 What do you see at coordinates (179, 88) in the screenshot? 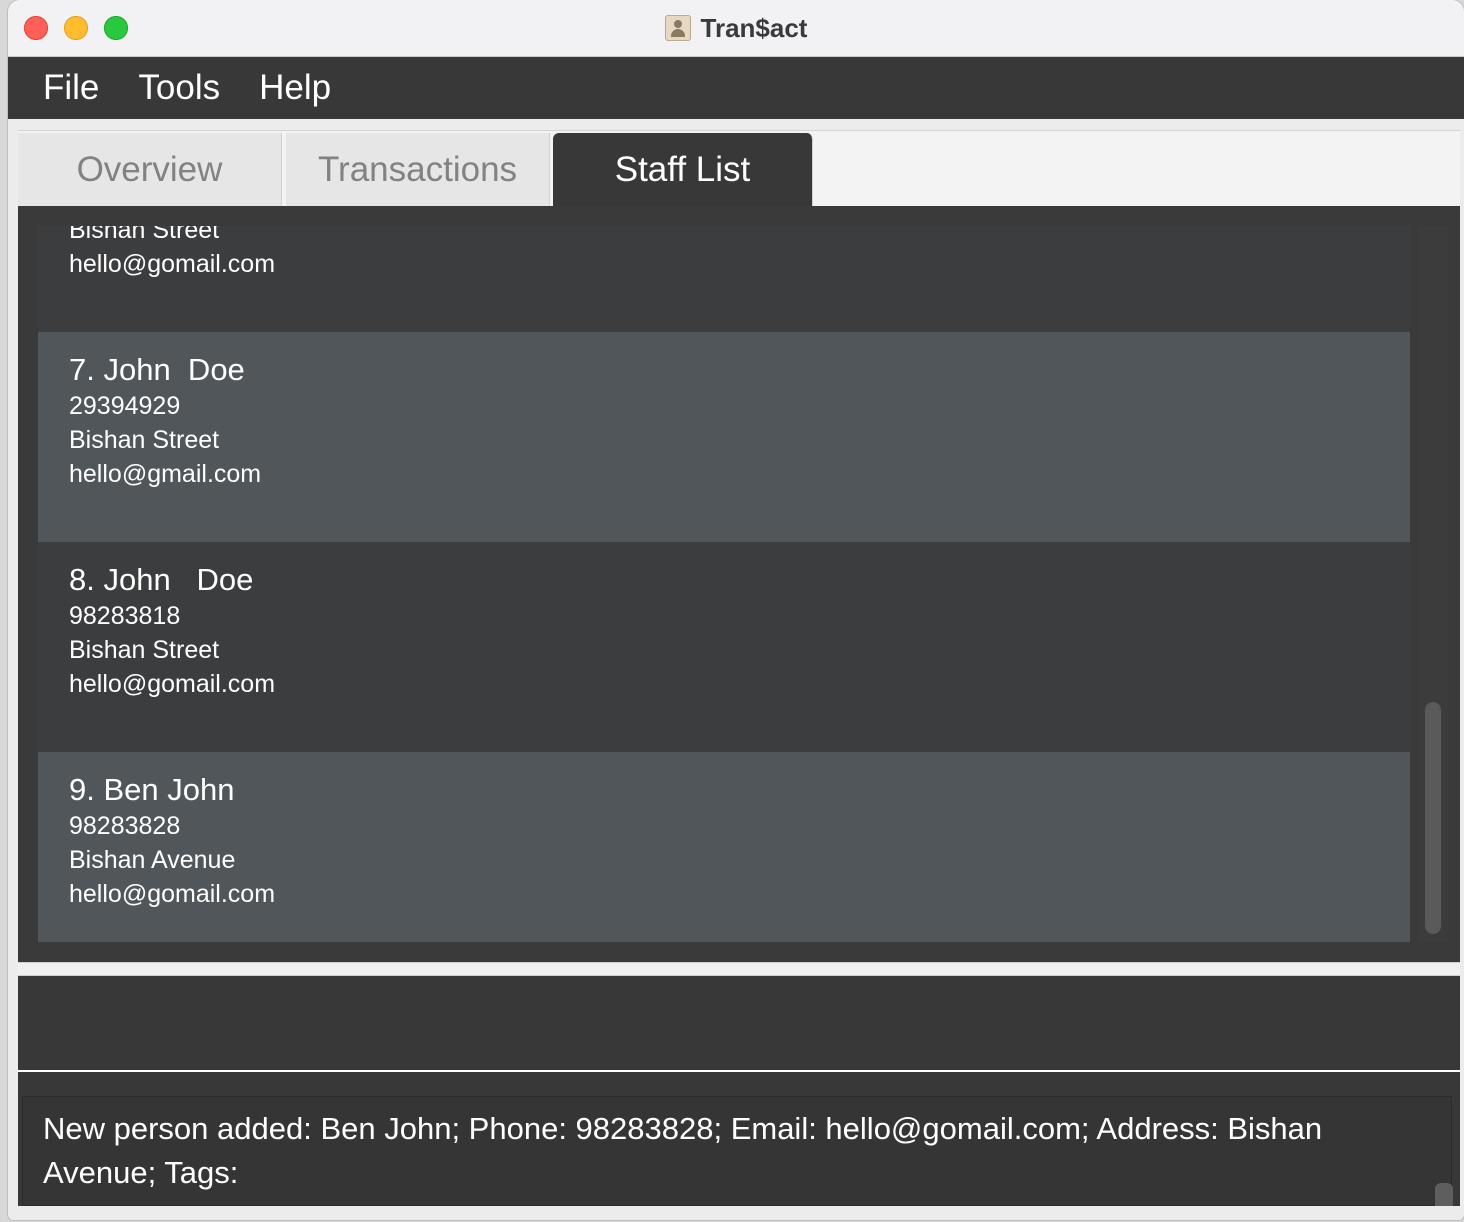
I see `menu-tools: Tools` at bounding box center [179, 88].